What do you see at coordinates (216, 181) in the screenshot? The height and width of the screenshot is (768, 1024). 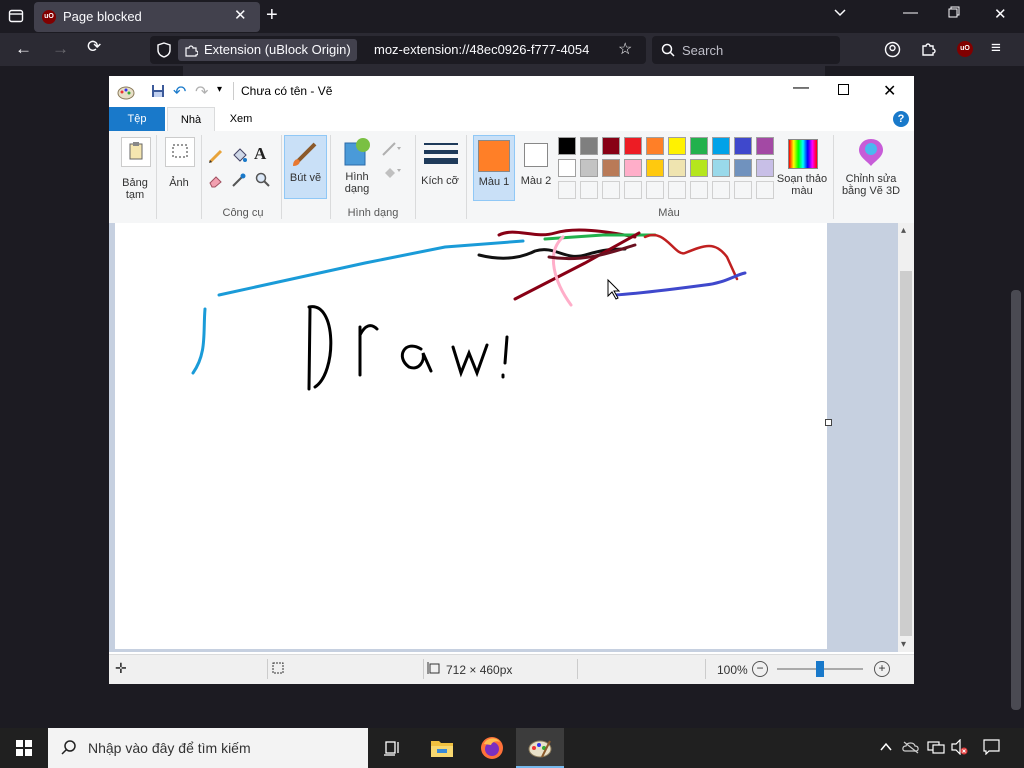 I see `eraser-icon` at bounding box center [216, 181].